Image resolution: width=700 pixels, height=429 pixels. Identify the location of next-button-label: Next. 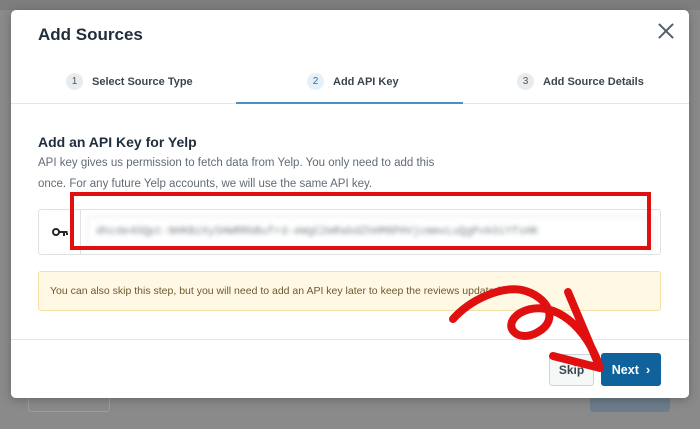
(625, 369).